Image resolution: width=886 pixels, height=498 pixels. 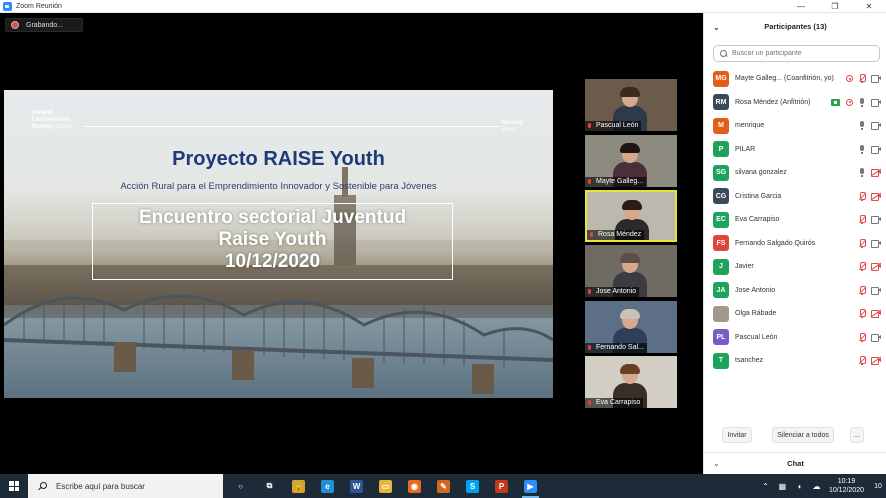 What do you see at coordinates (631, 271) in the screenshot?
I see `participant-video-tile: Jose Antonio` at bounding box center [631, 271].